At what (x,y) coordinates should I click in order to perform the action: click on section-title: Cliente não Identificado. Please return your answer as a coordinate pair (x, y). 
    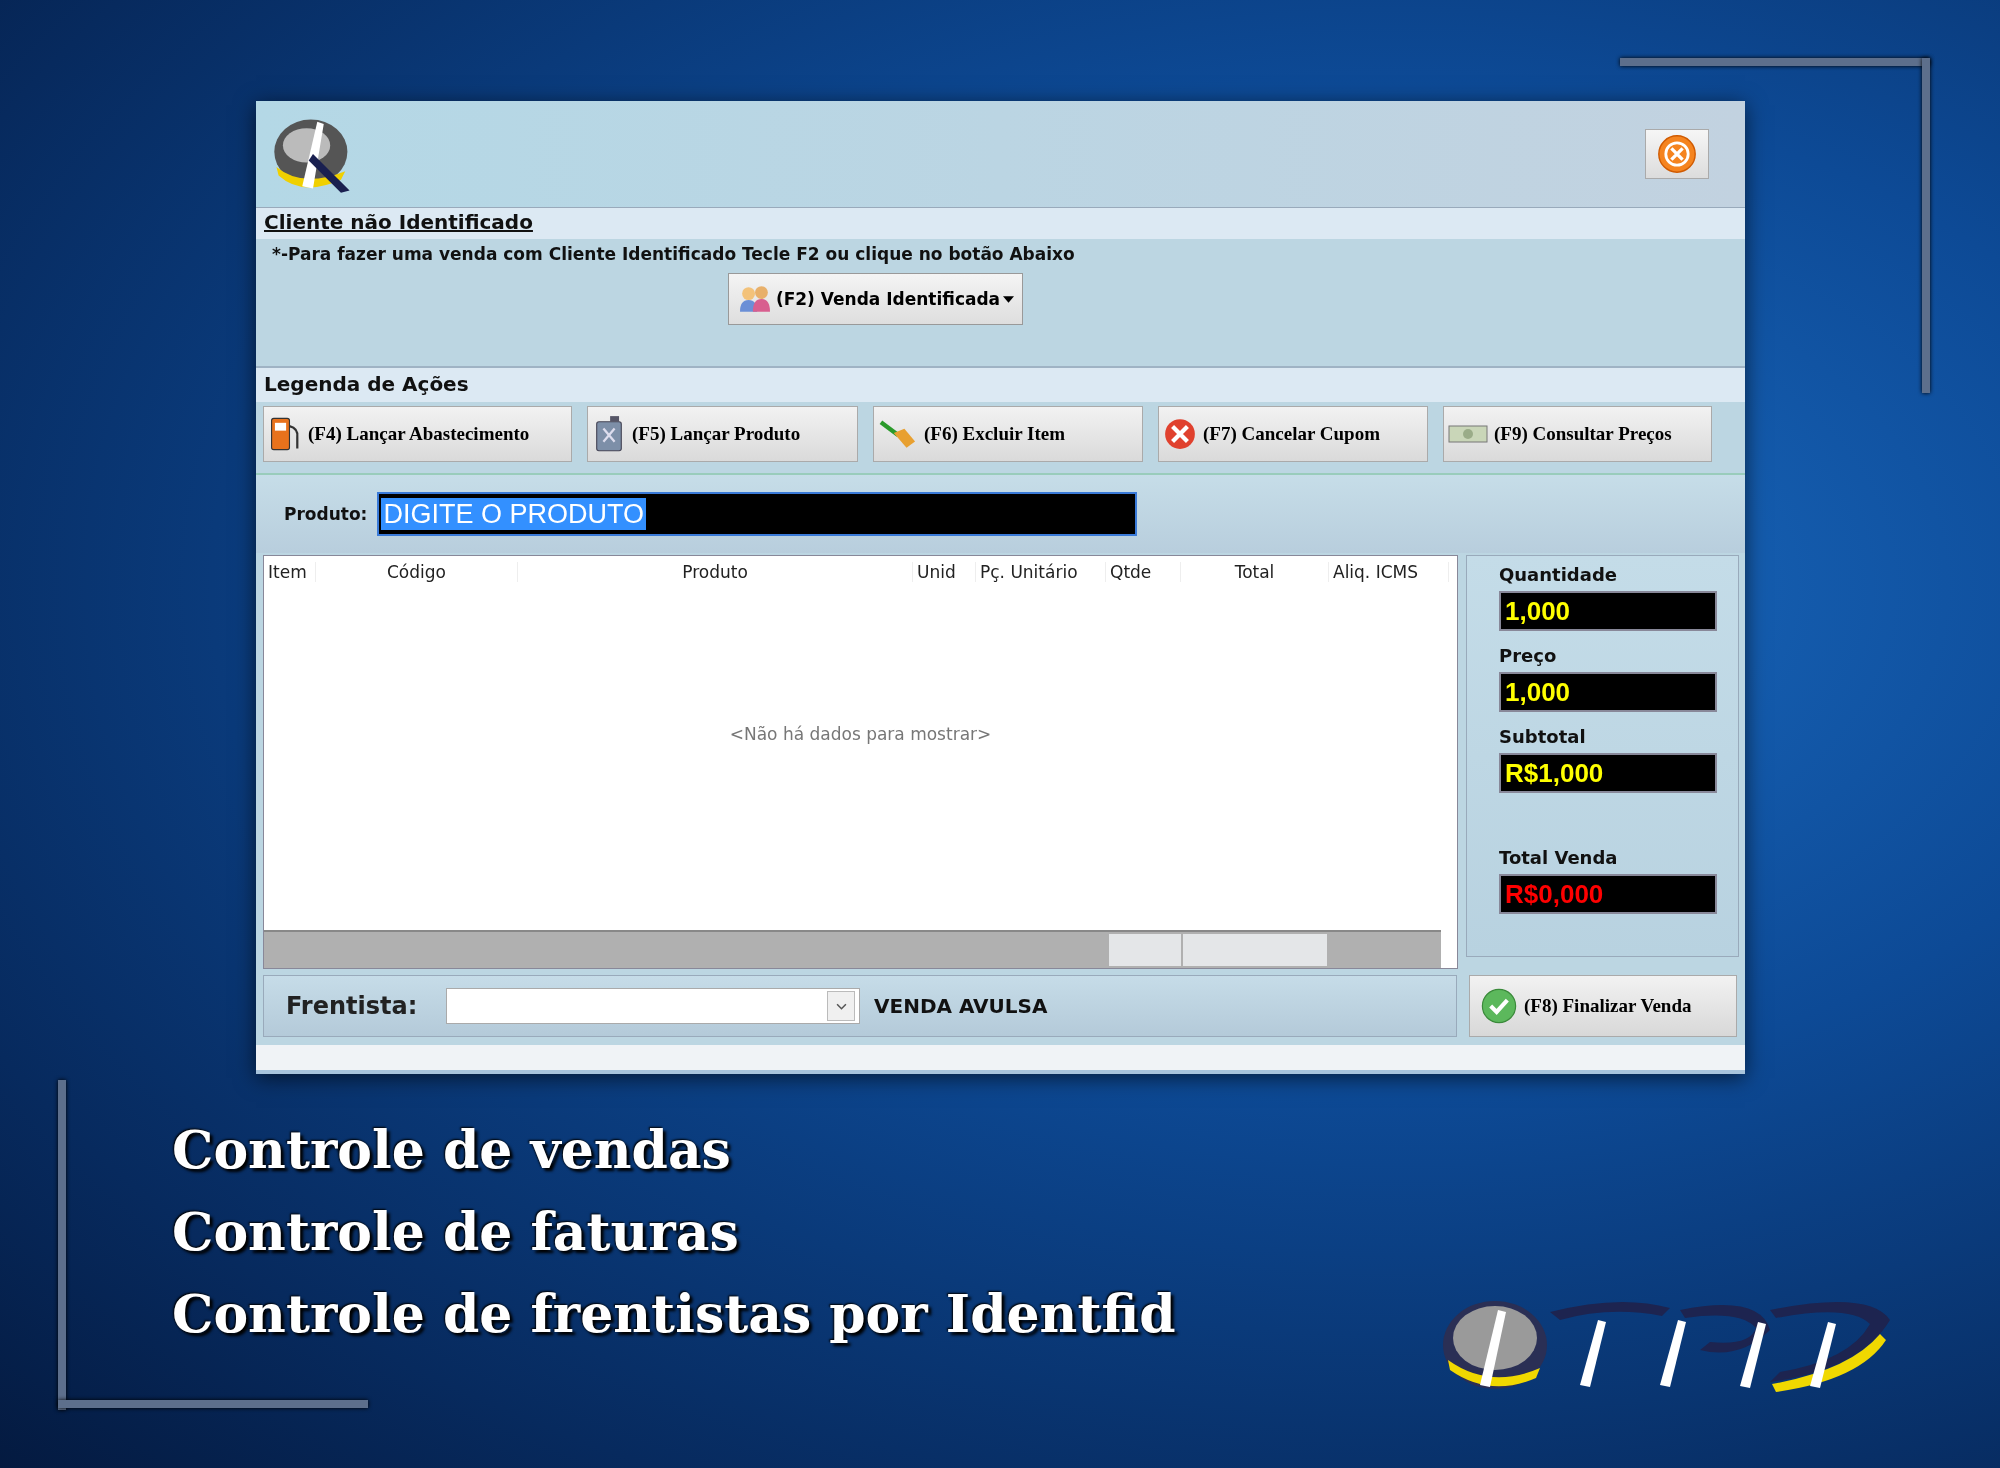
    Looking at the image, I should click on (398, 222).